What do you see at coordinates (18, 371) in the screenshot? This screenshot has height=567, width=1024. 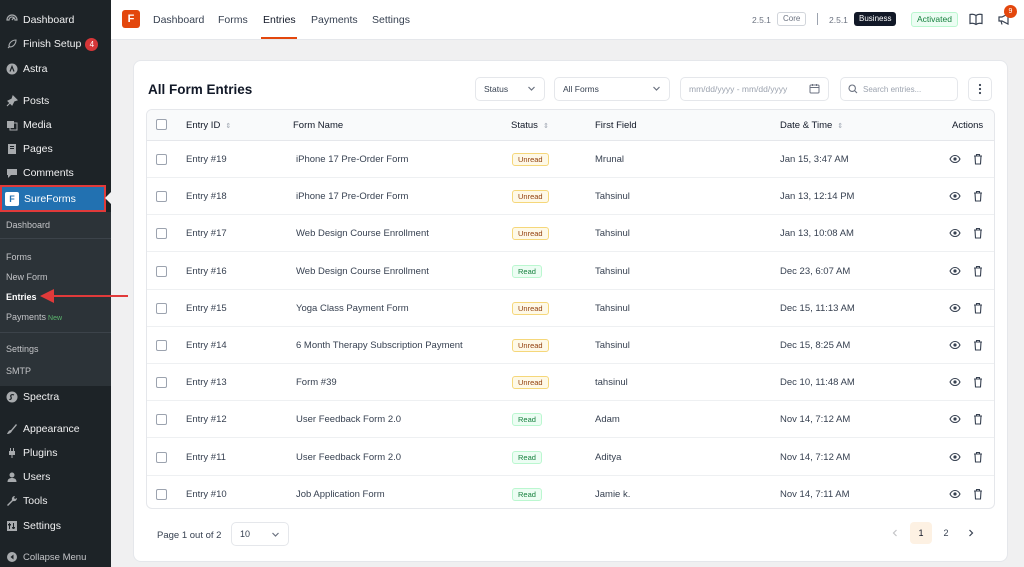 I see `submenu-smtp: SMTP` at bounding box center [18, 371].